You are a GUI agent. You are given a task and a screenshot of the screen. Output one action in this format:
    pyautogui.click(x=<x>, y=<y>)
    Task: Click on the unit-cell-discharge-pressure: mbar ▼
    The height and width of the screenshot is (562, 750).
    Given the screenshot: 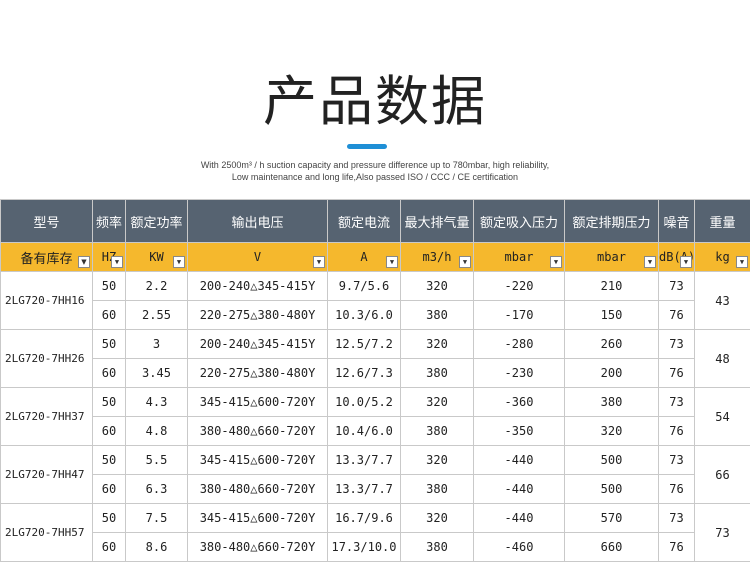 What is the action you would take?
    pyautogui.click(x=612, y=257)
    